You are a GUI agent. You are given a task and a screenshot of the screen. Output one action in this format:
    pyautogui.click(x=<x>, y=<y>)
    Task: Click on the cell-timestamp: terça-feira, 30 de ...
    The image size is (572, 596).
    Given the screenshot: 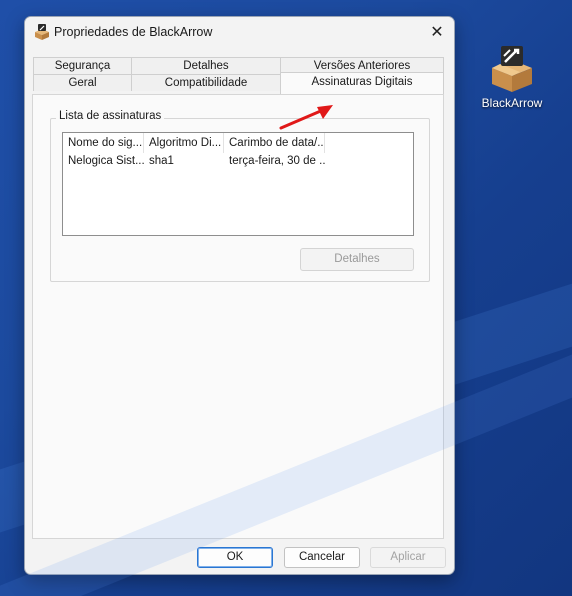 What is the action you would take?
    pyautogui.click(x=277, y=161)
    